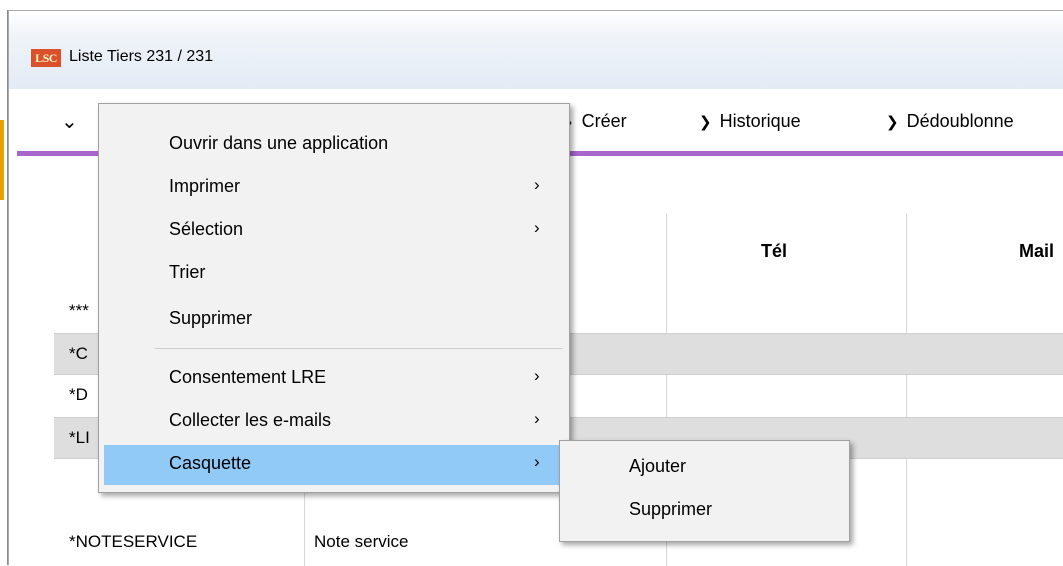 Image resolution: width=1063 pixels, height=566 pixels. What do you see at coordinates (210, 463) in the screenshot?
I see `menu-item-label: Casquette` at bounding box center [210, 463].